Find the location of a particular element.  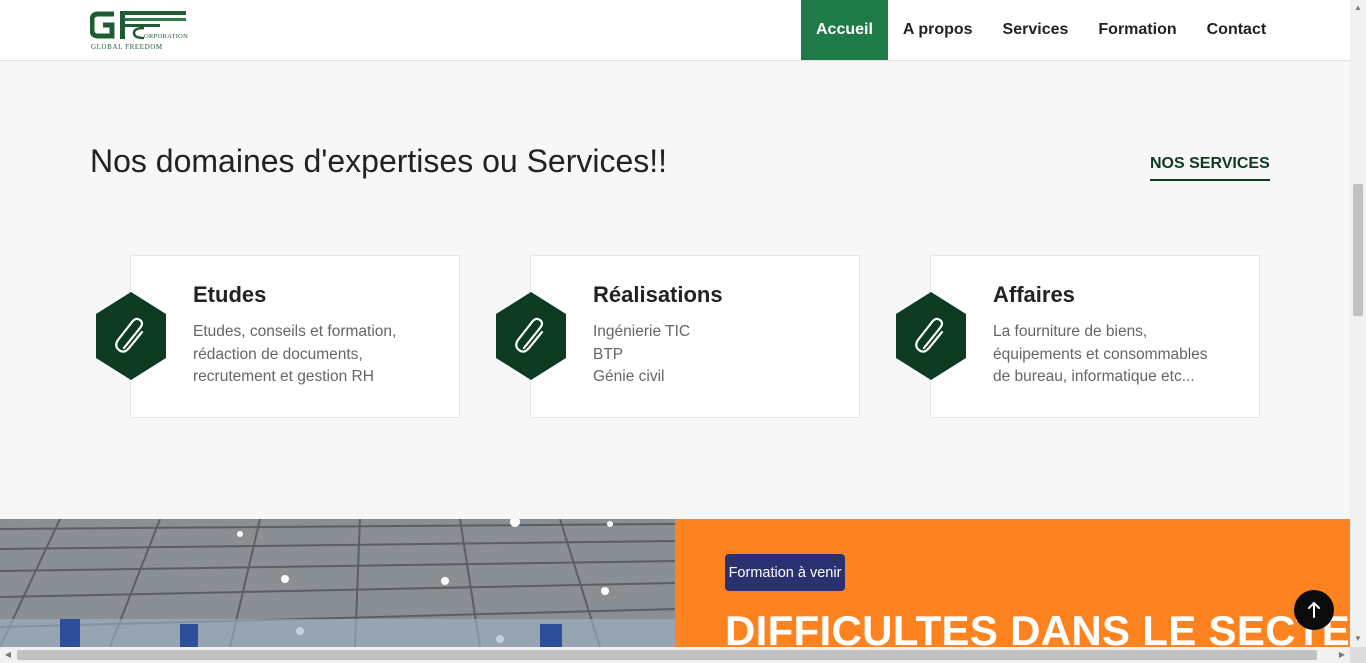

formation-headline: DIFFICULTES DANS LE SECTEUR is located at coordinates (1037, 627).